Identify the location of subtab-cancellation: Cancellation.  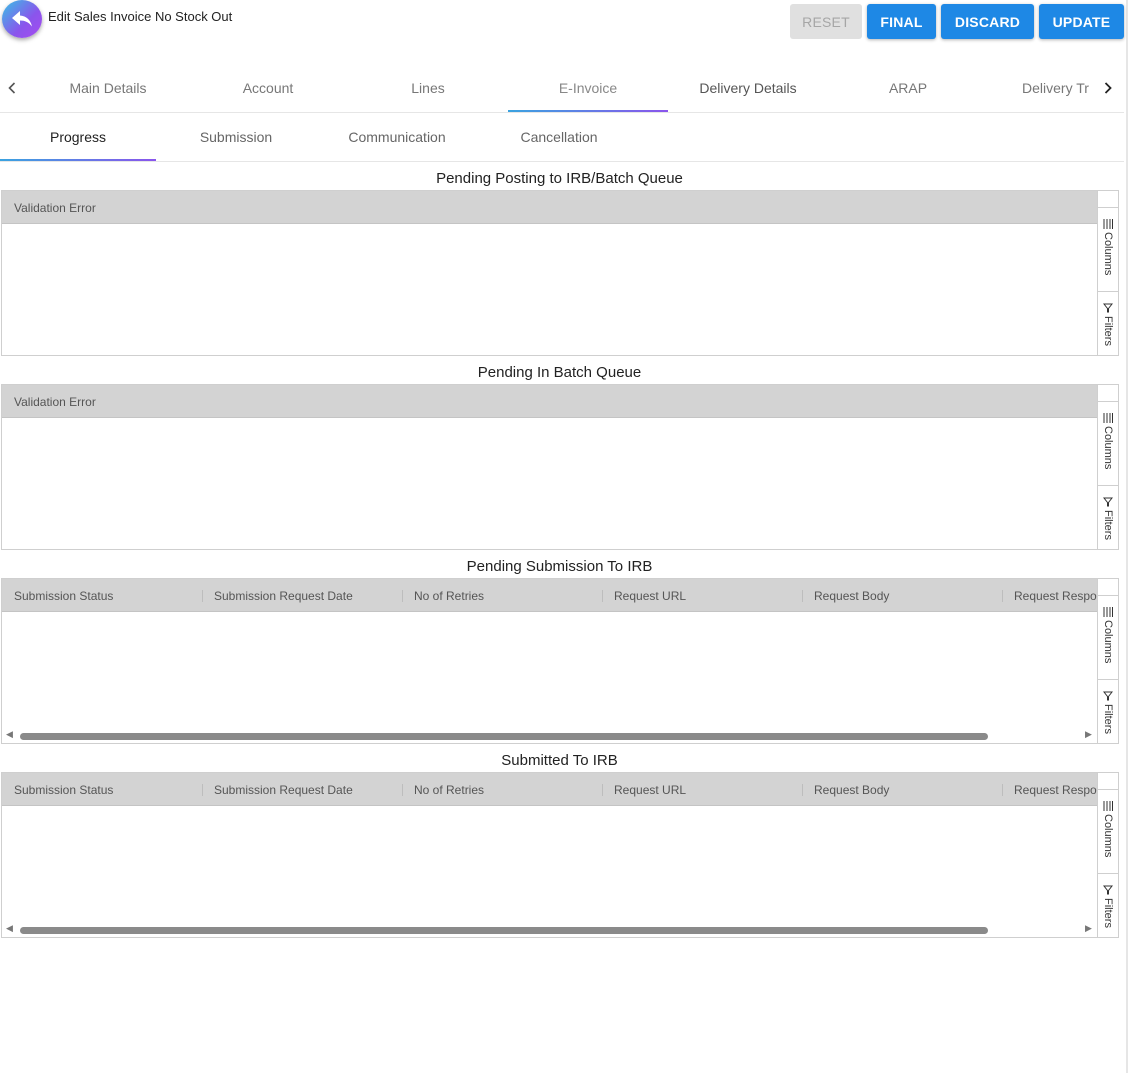
(559, 137).